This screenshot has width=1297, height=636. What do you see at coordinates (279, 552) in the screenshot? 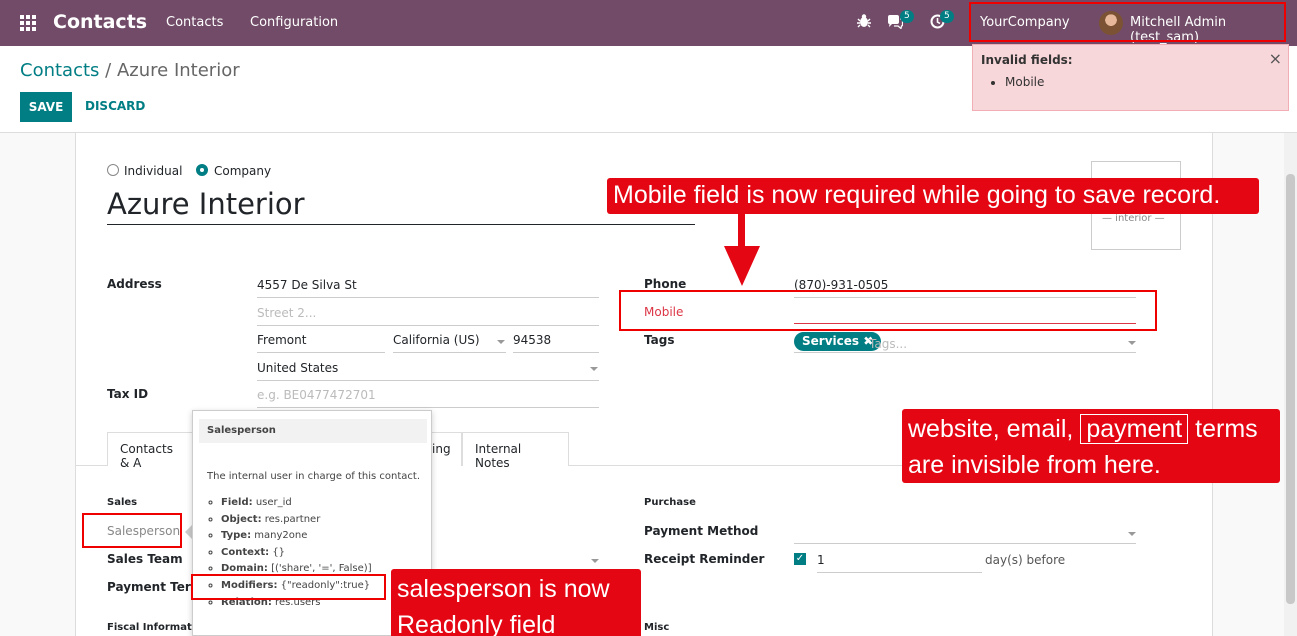
I see `tooltip-context-value: {}` at bounding box center [279, 552].